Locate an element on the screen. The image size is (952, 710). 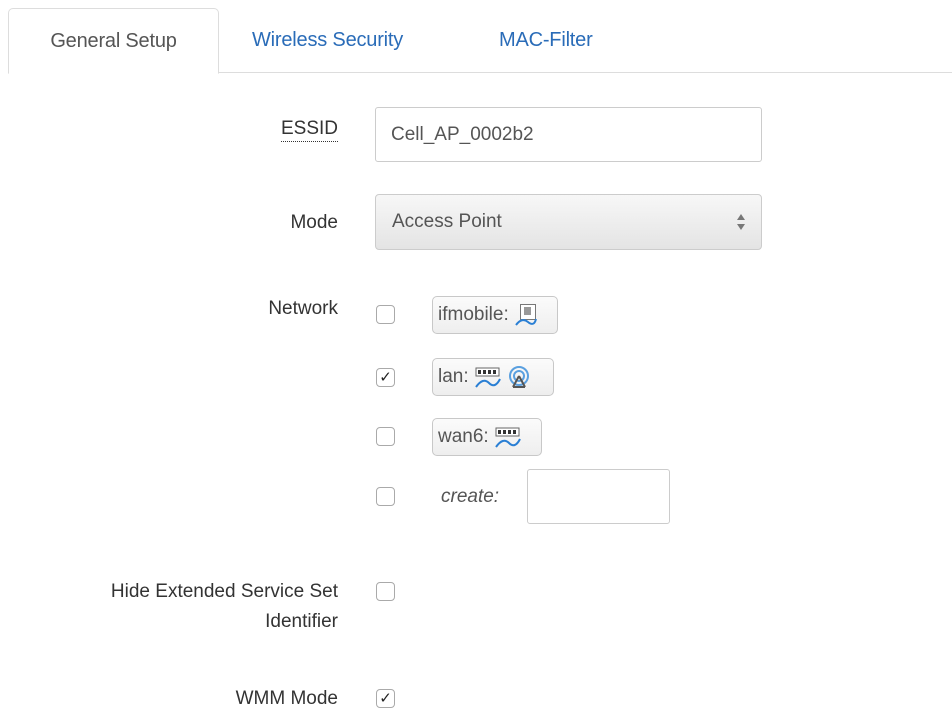
tab-general-setup: General Setup is located at coordinates (113, 41).